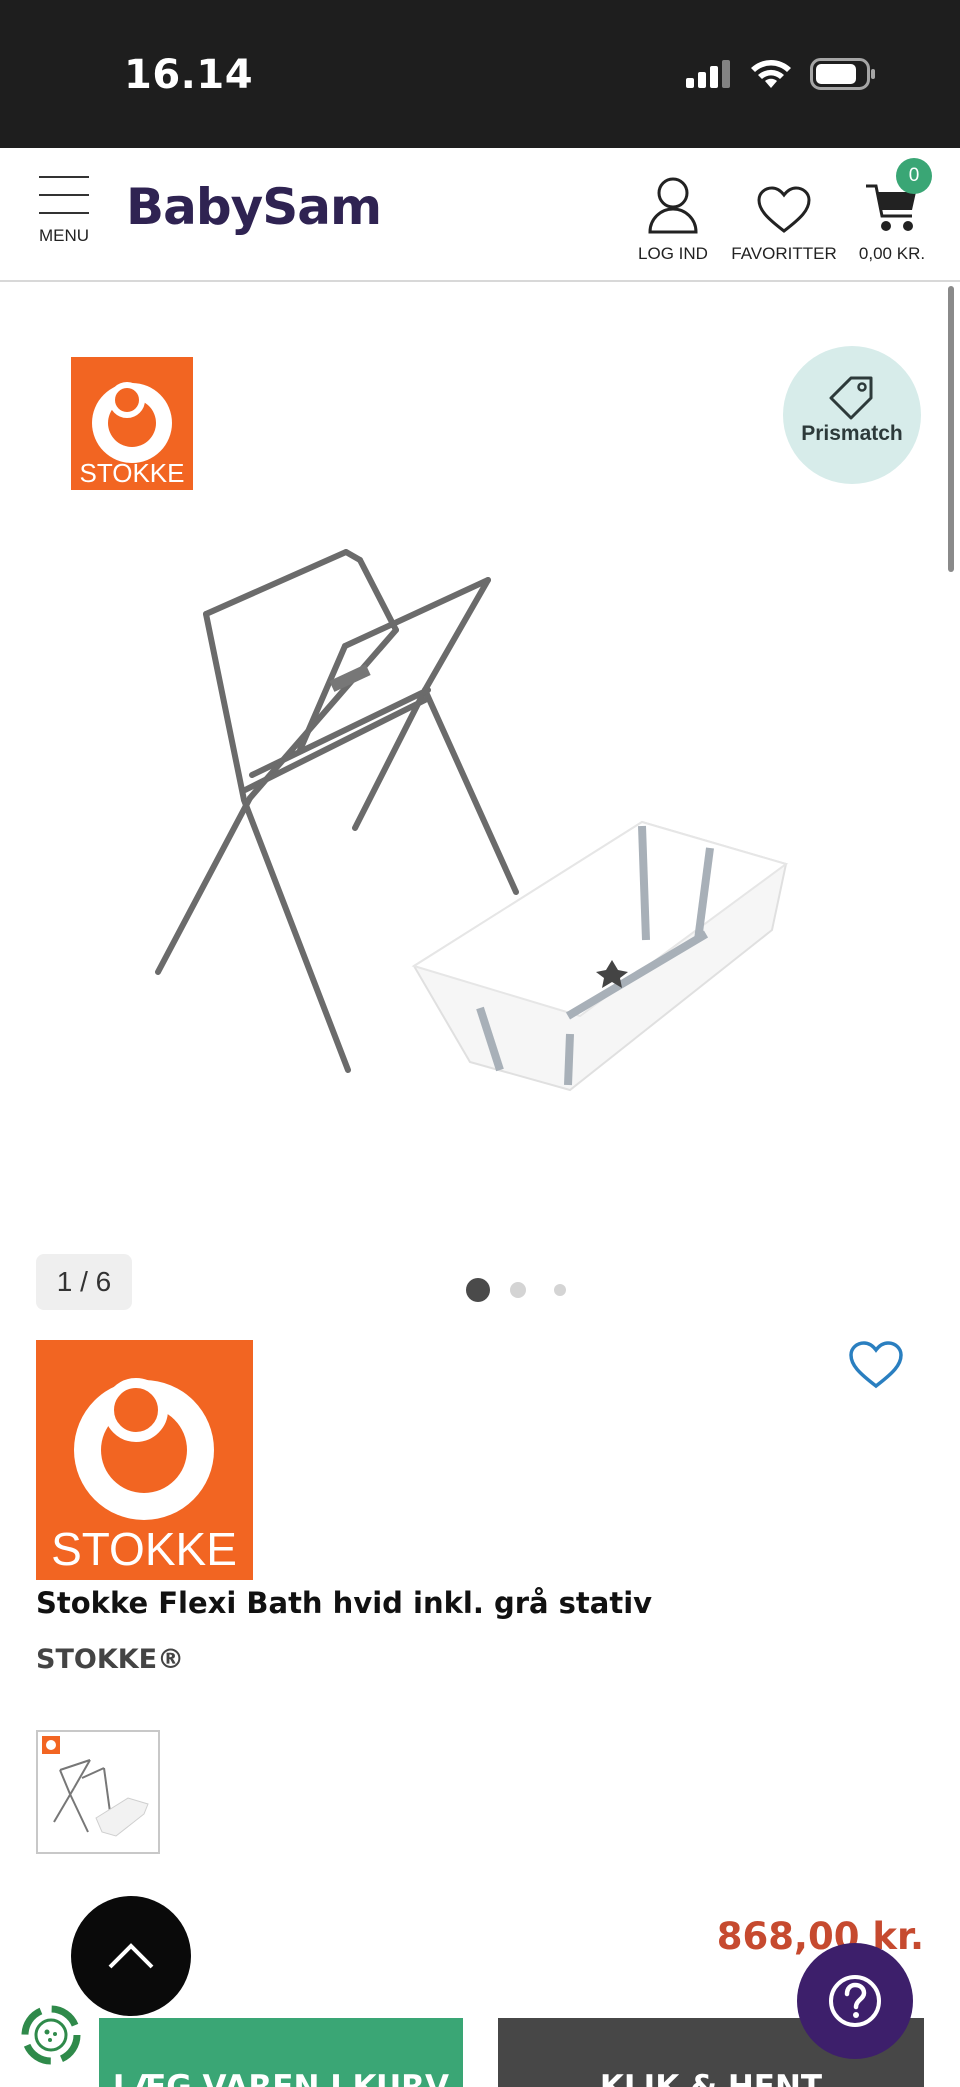  I want to click on cart-count-badge: 0, so click(914, 176).